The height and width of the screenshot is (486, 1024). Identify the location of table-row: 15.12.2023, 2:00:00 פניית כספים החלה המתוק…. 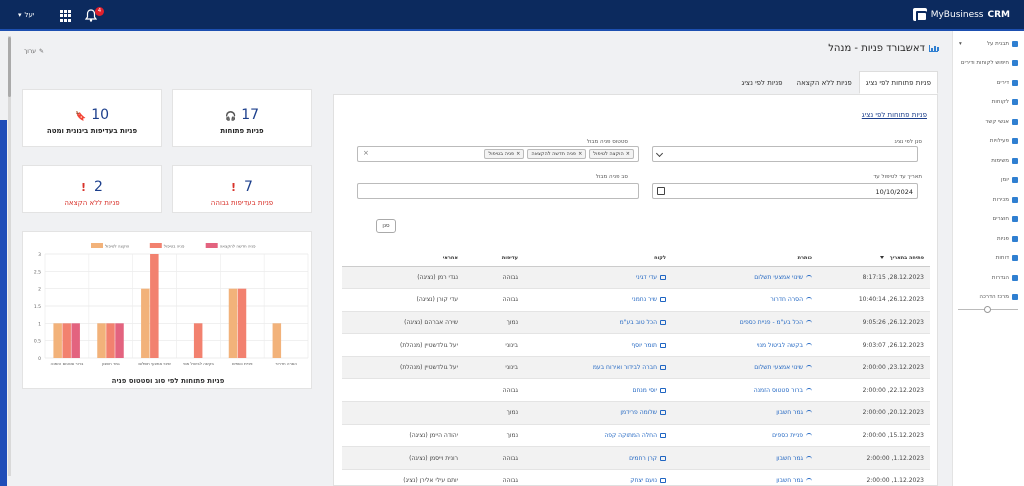
(636, 436).